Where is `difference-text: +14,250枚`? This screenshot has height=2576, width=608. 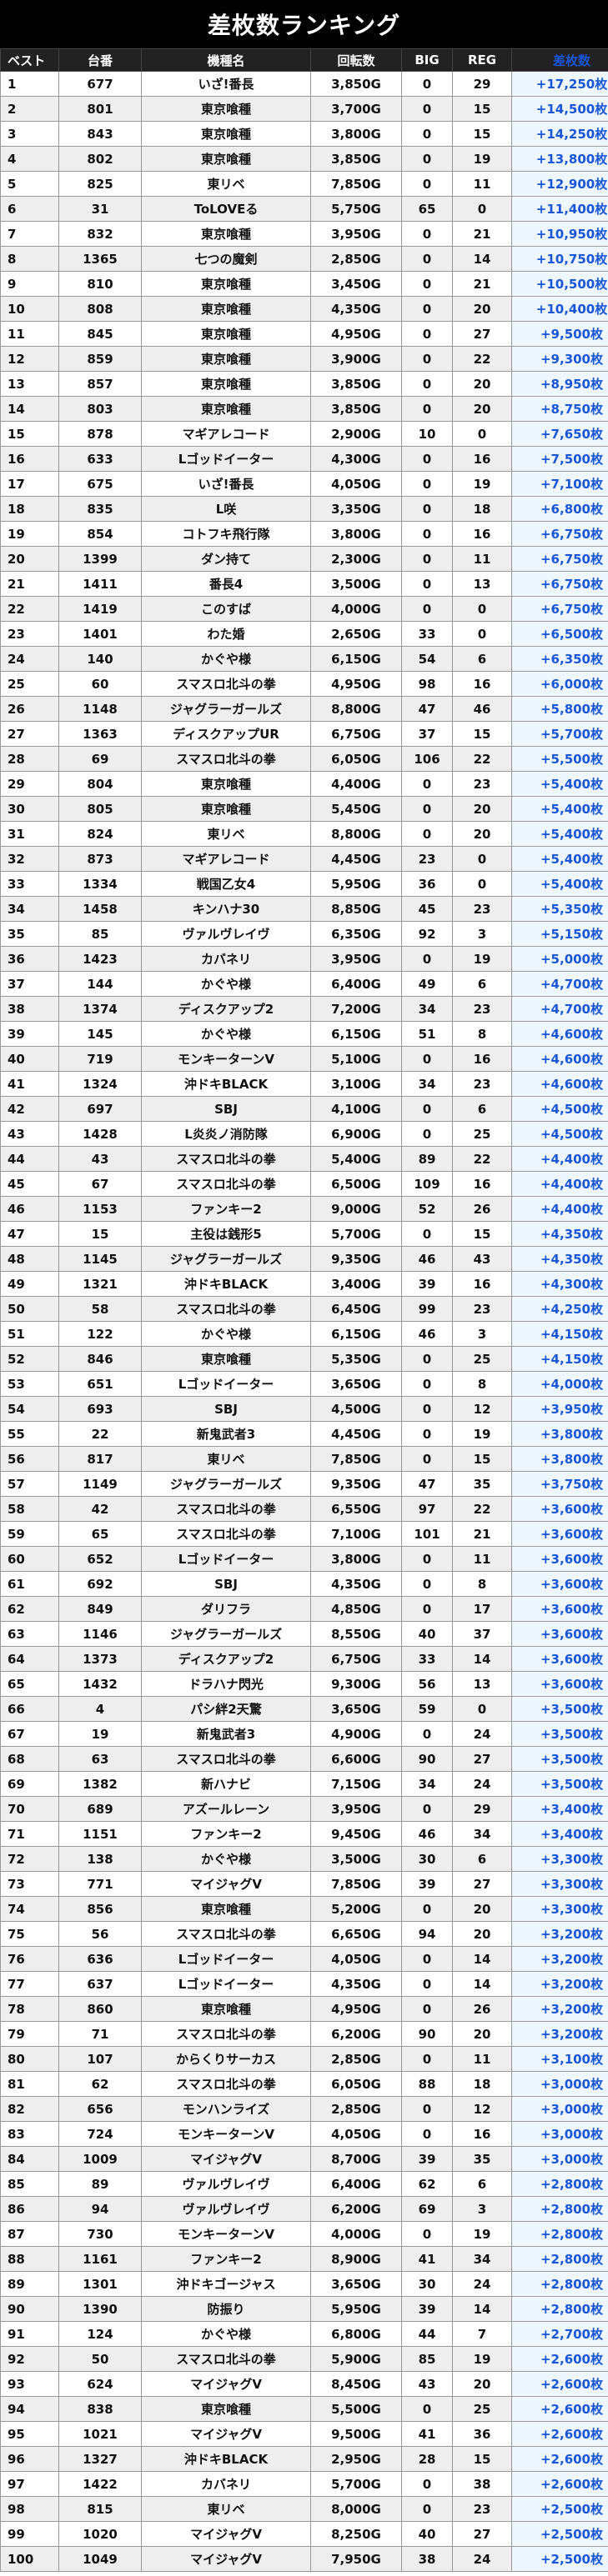
difference-text: +14,250枚 is located at coordinates (572, 135).